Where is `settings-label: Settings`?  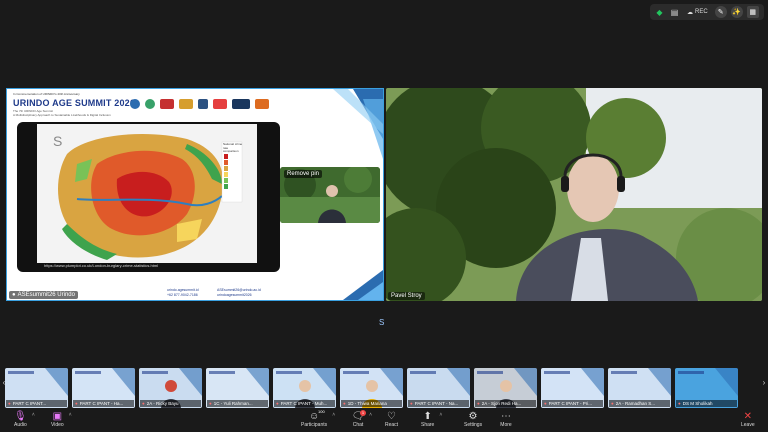 settings-label: Settings is located at coordinates (473, 425).